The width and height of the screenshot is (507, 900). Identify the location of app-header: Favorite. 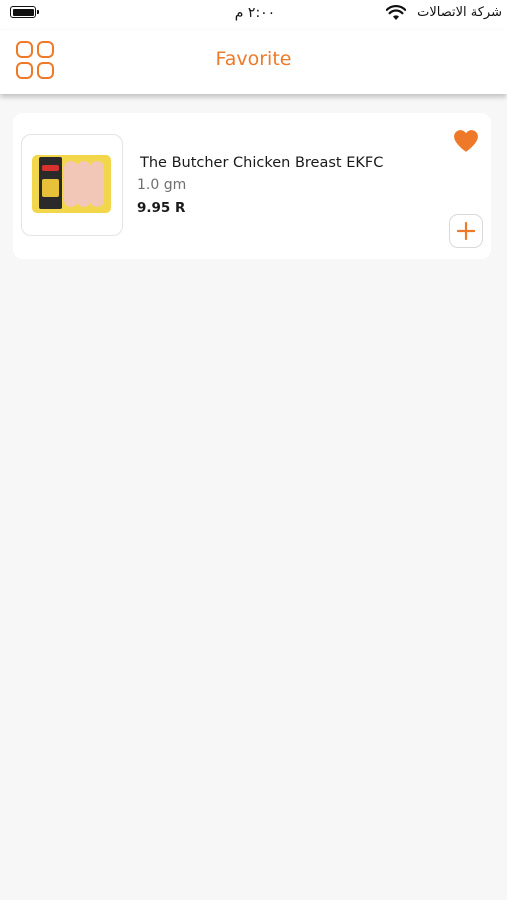
(253, 62).